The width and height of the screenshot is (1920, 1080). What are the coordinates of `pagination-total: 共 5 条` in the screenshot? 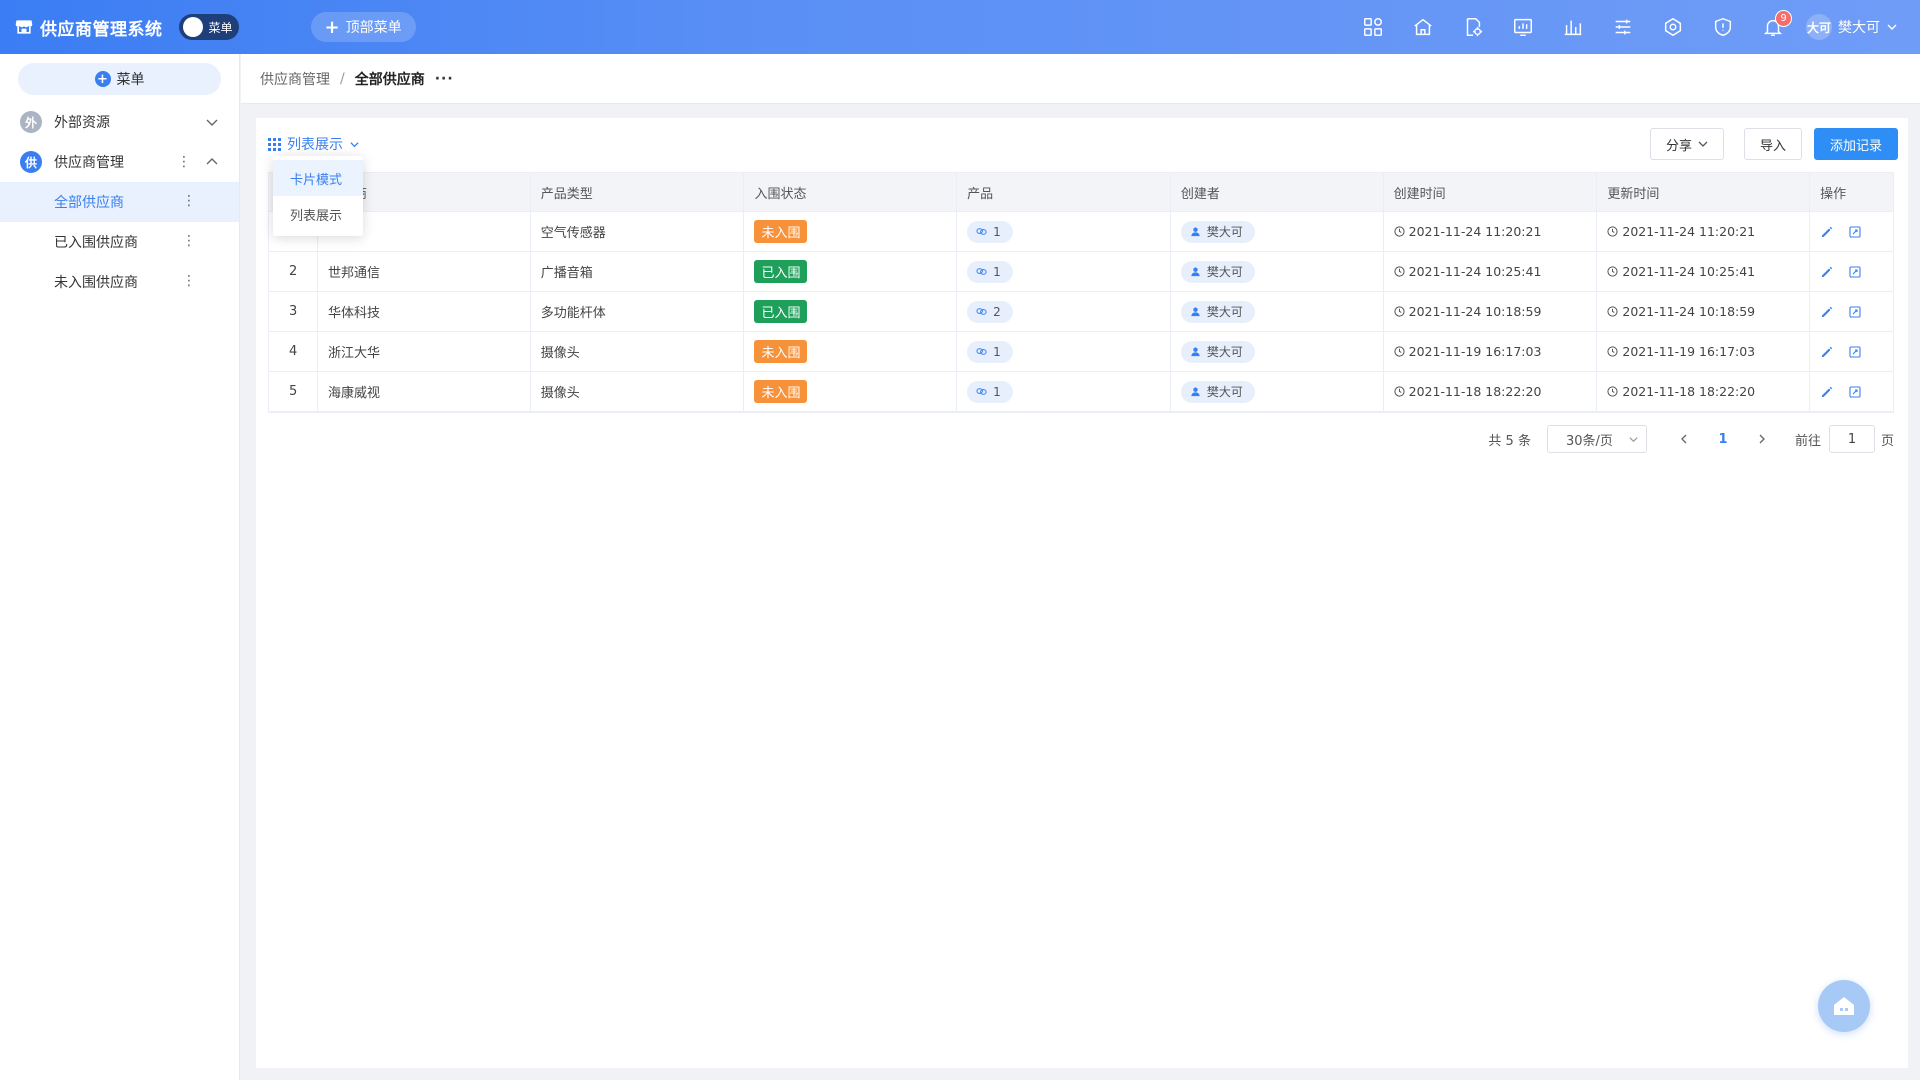 It's located at (1509, 441).